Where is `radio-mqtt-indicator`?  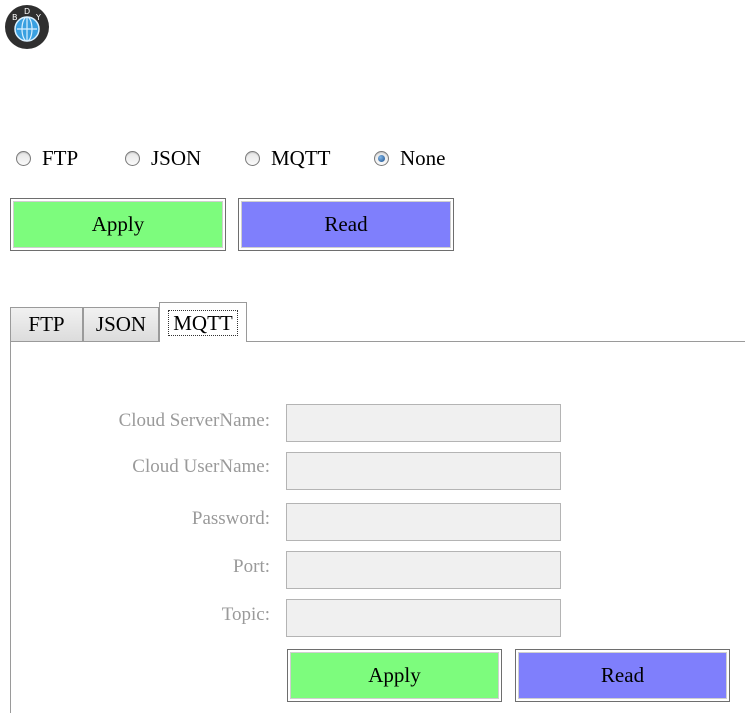 radio-mqtt-indicator is located at coordinates (252, 158).